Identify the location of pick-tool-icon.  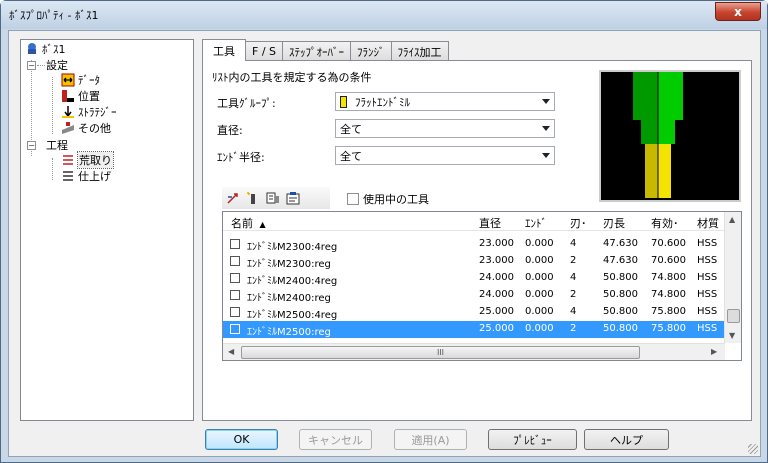
(233, 198).